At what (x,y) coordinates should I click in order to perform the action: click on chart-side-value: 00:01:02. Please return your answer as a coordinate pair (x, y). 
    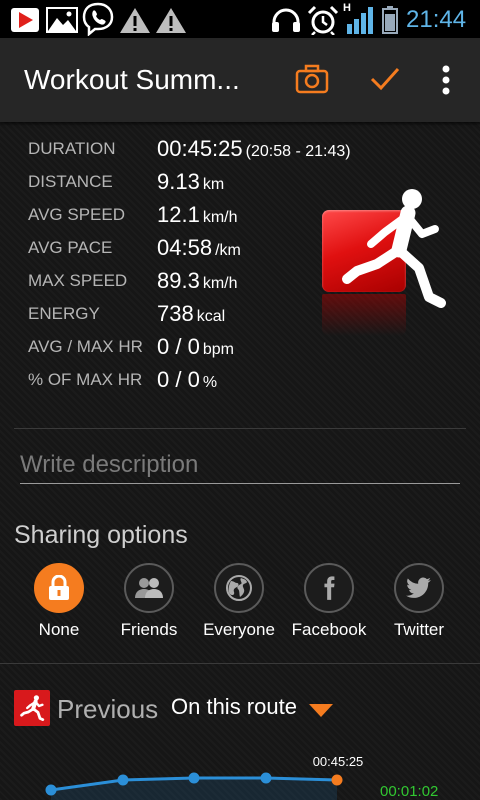
    Looking at the image, I should click on (409, 791).